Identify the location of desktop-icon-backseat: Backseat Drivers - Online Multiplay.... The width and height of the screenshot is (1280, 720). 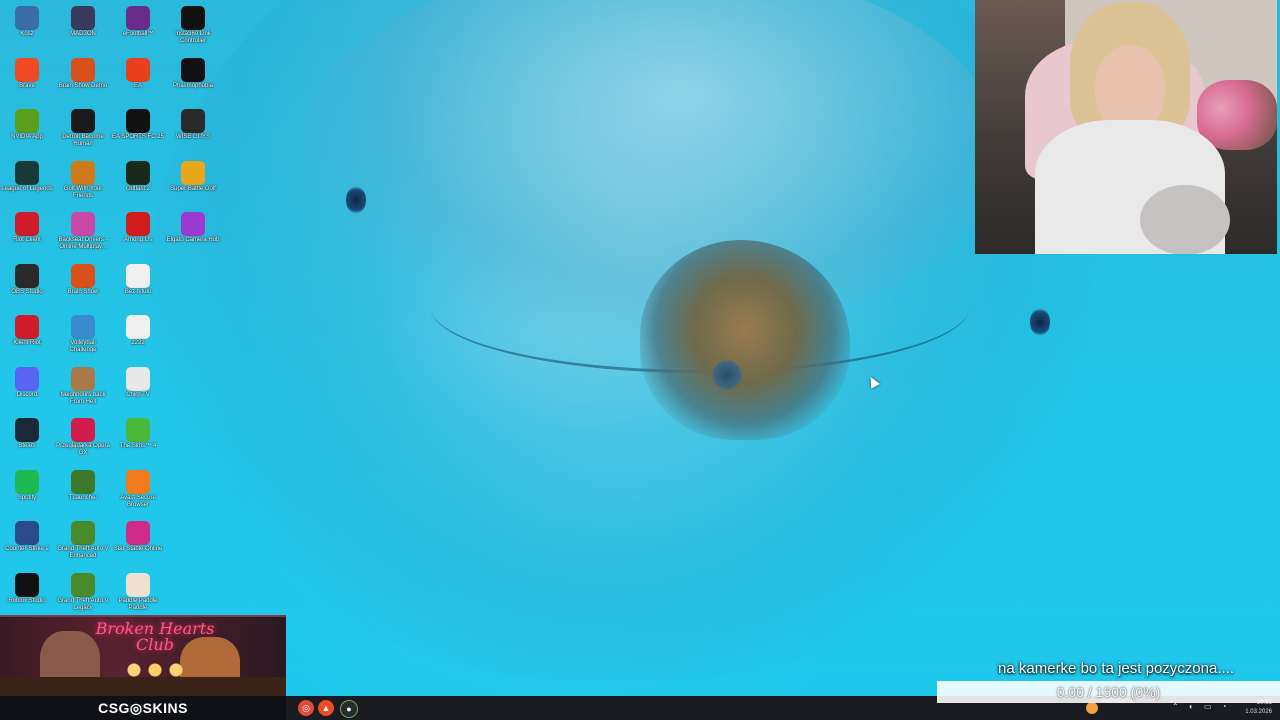
(83, 236).